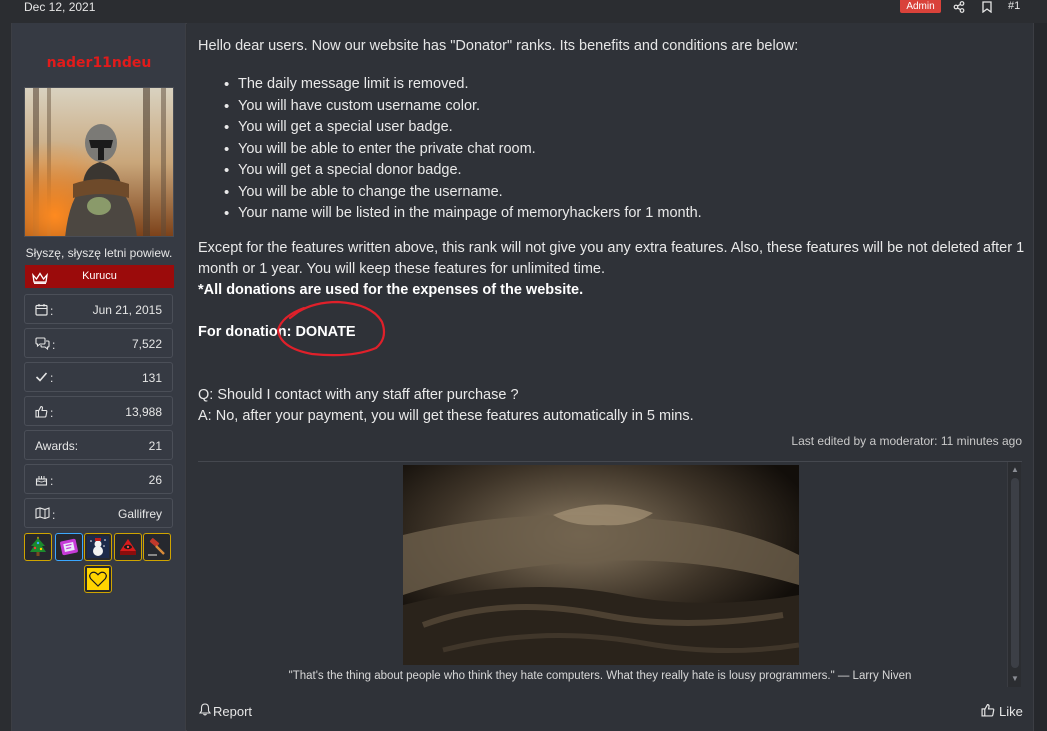 The image size is (1047, 731). I want to click on stat-label: Awards:, so click(57, 446).